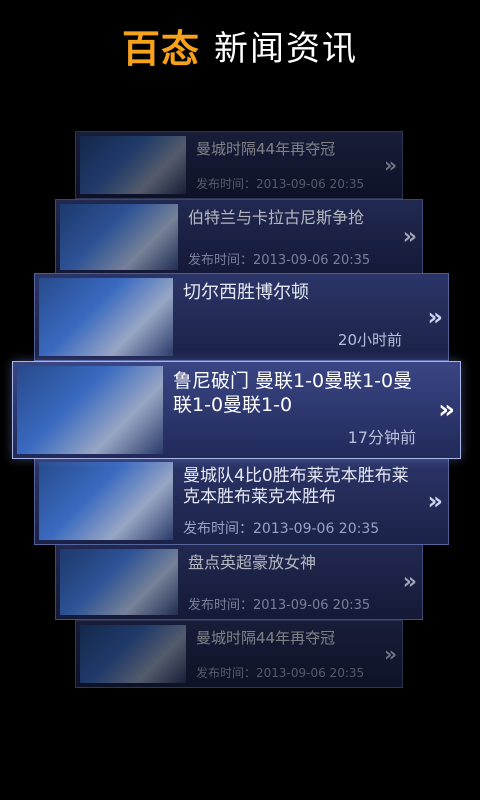 The height and width of the screenshot is (800, 480). What do you see at coordinates (293, 393) in the screenshot?
I see `news-headline: 鲁尼破门 曼联1-0曼联1-0曼联1-0曼联1-0` at bounding box center [293, 393].